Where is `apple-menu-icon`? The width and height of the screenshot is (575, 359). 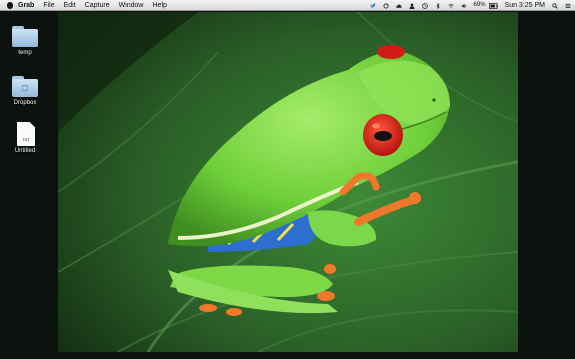
apple-menu-icon is located at coordinates (10, 5).